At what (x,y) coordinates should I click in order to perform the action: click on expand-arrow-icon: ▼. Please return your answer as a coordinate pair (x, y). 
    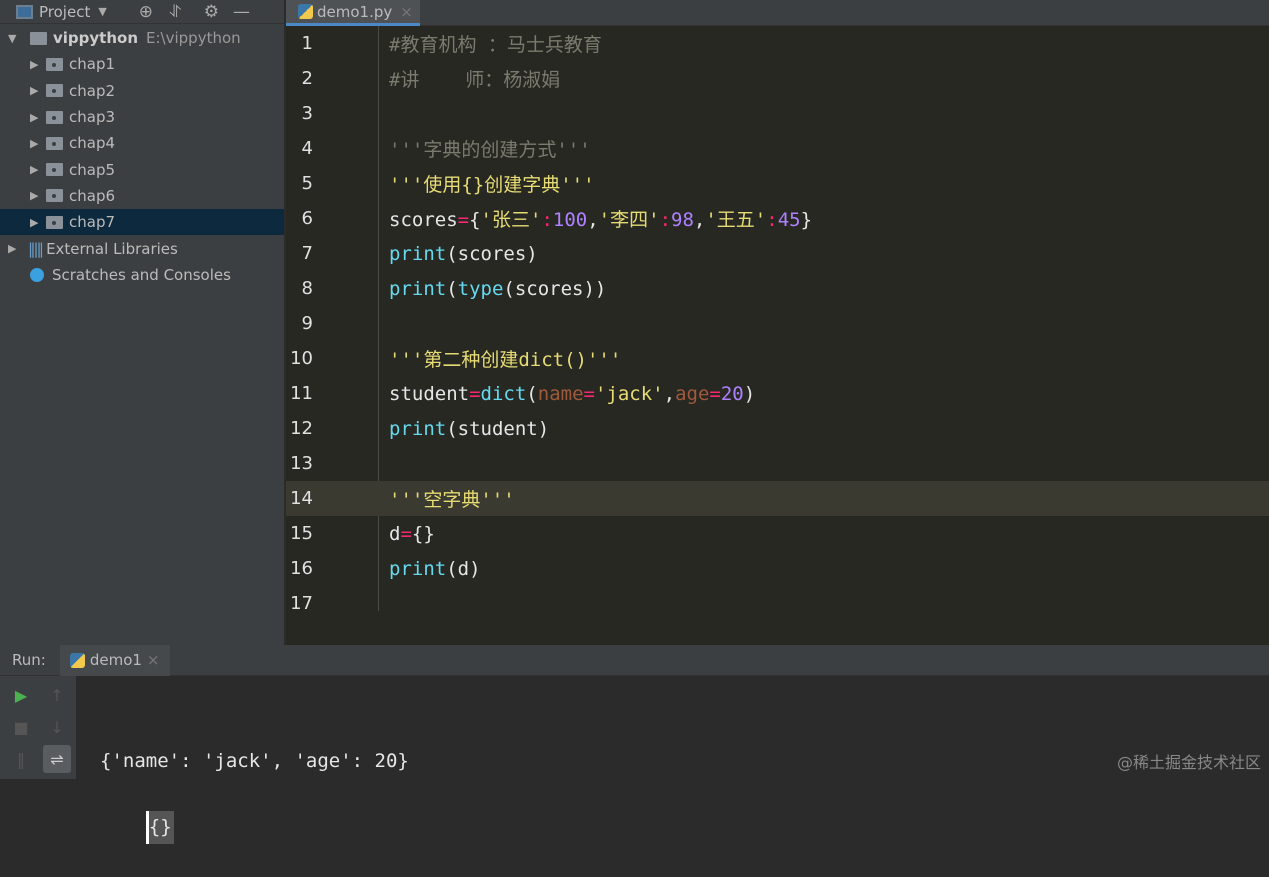
    Looking at the image, I should click on (14, 38).